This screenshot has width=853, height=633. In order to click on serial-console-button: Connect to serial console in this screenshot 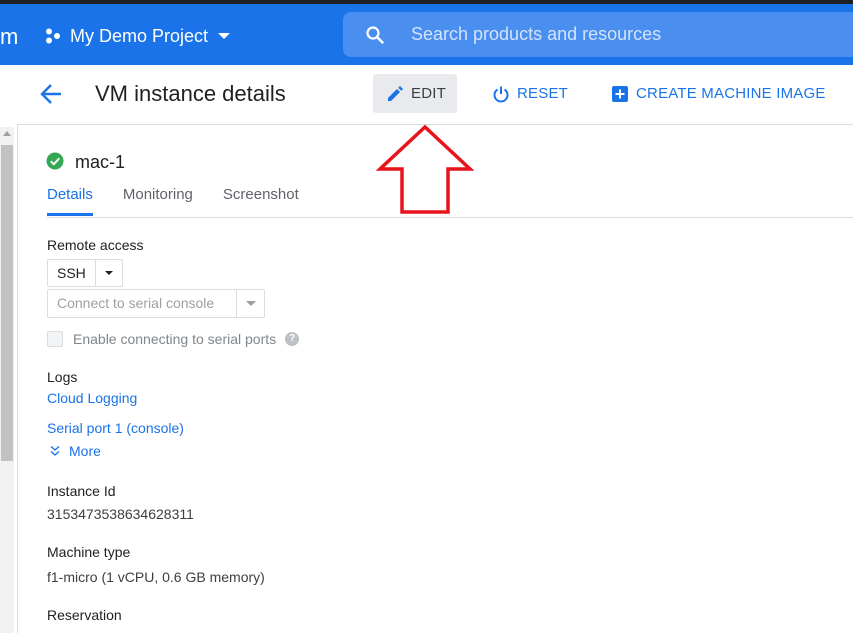, I will do `click(156, 303)`.